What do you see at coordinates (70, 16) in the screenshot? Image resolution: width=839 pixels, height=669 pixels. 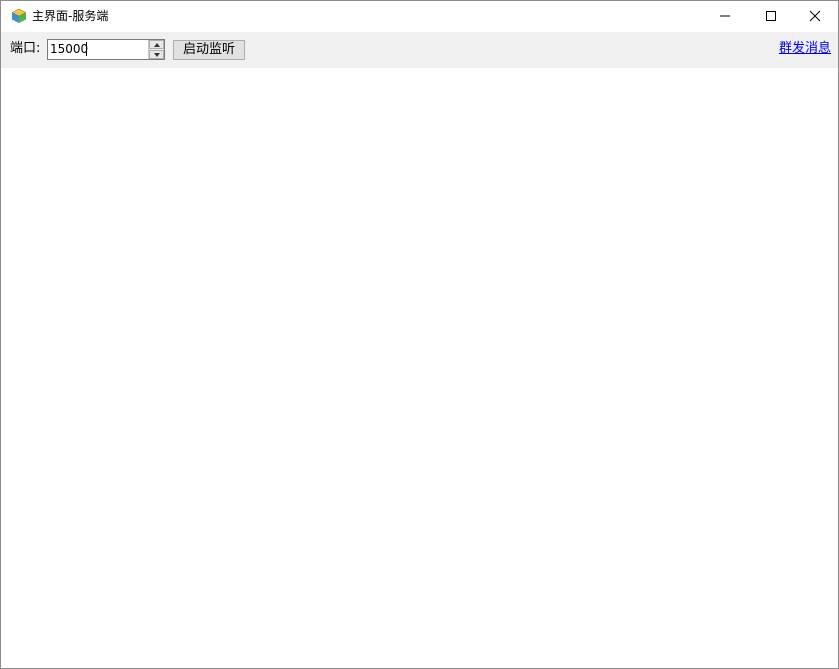 I see `window-title: 主界面-服务端` at bounding box center [70, 16].